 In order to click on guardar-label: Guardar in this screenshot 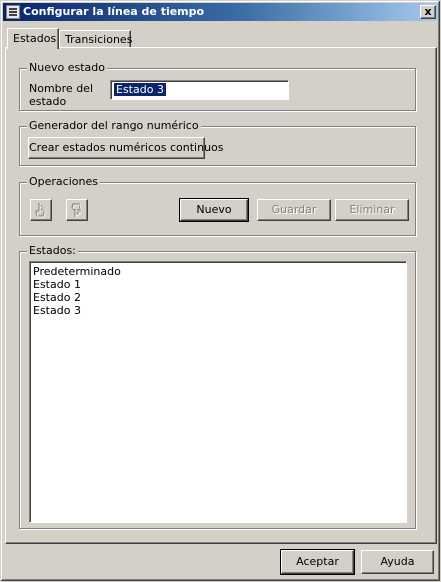, I will do `click(294, 209)`.